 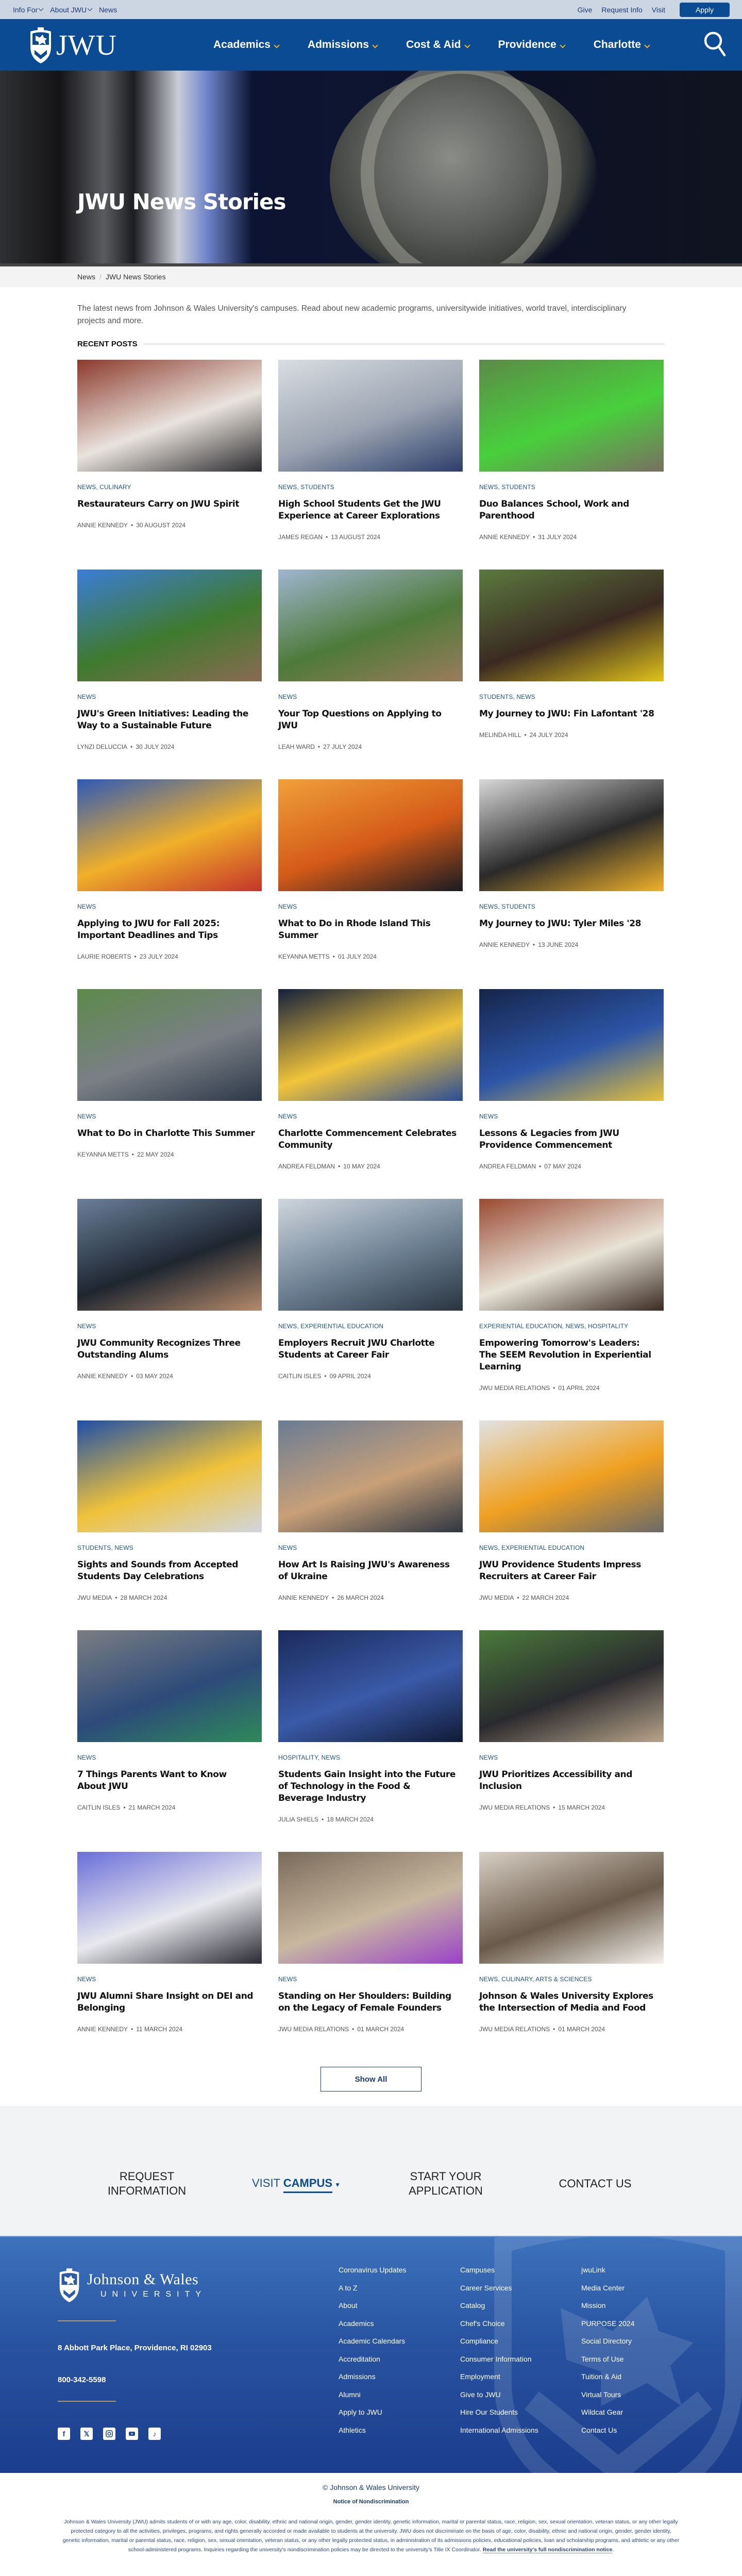 What do you see at coordinates (373, 2328) in the screenshot?
I see `footer-link: Academics` at bounding box center [373, 2328].